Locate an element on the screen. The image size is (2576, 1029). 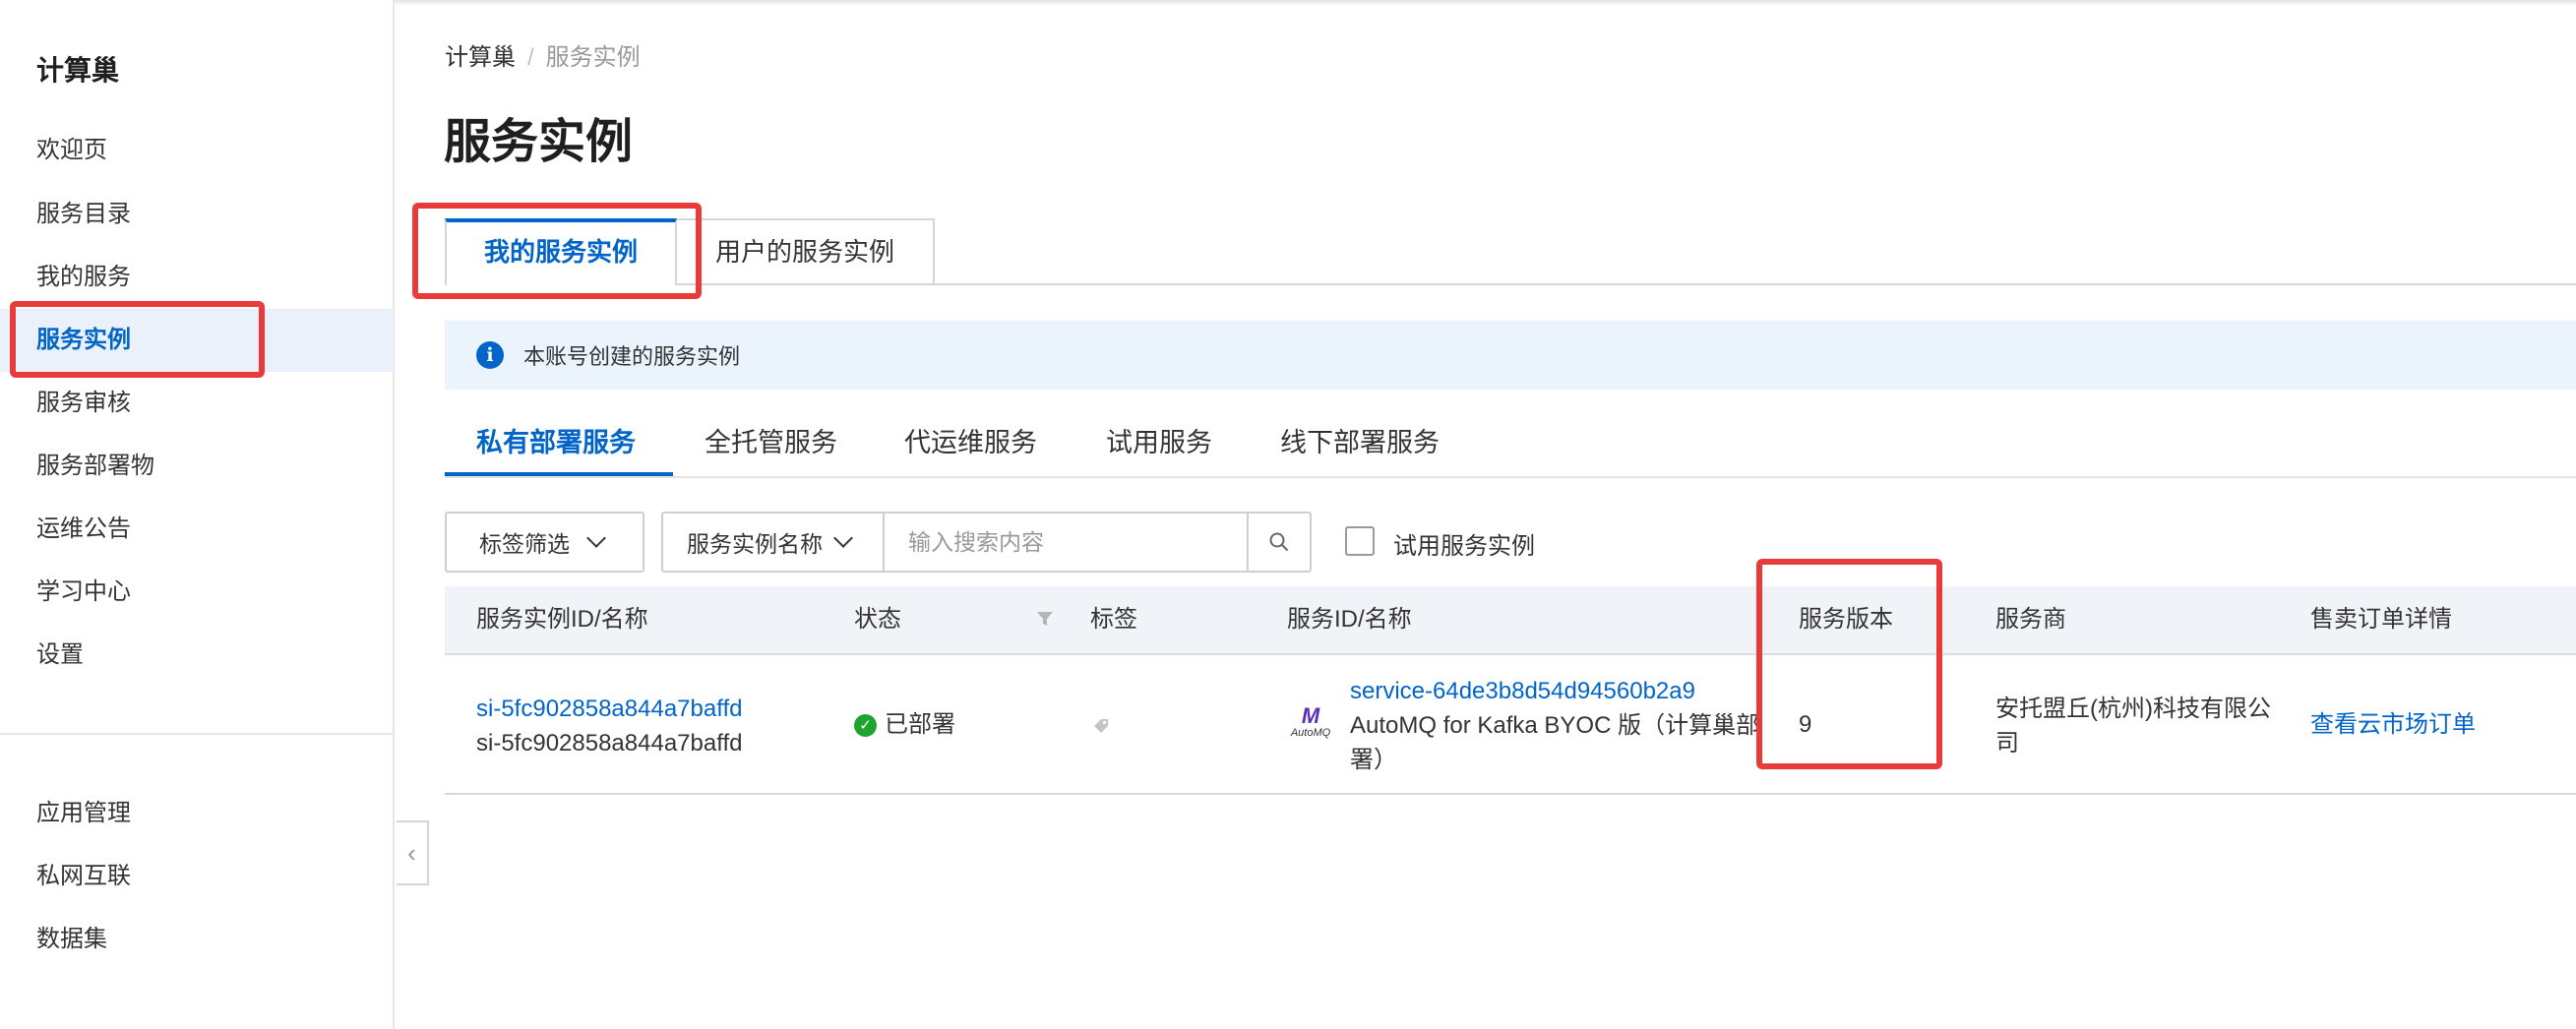
search-button is located at coordinates (1278, 542).